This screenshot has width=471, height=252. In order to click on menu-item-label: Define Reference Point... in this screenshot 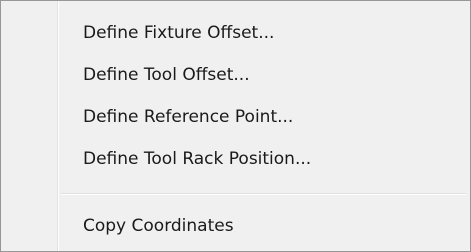, I will do `click(188, 117)`.